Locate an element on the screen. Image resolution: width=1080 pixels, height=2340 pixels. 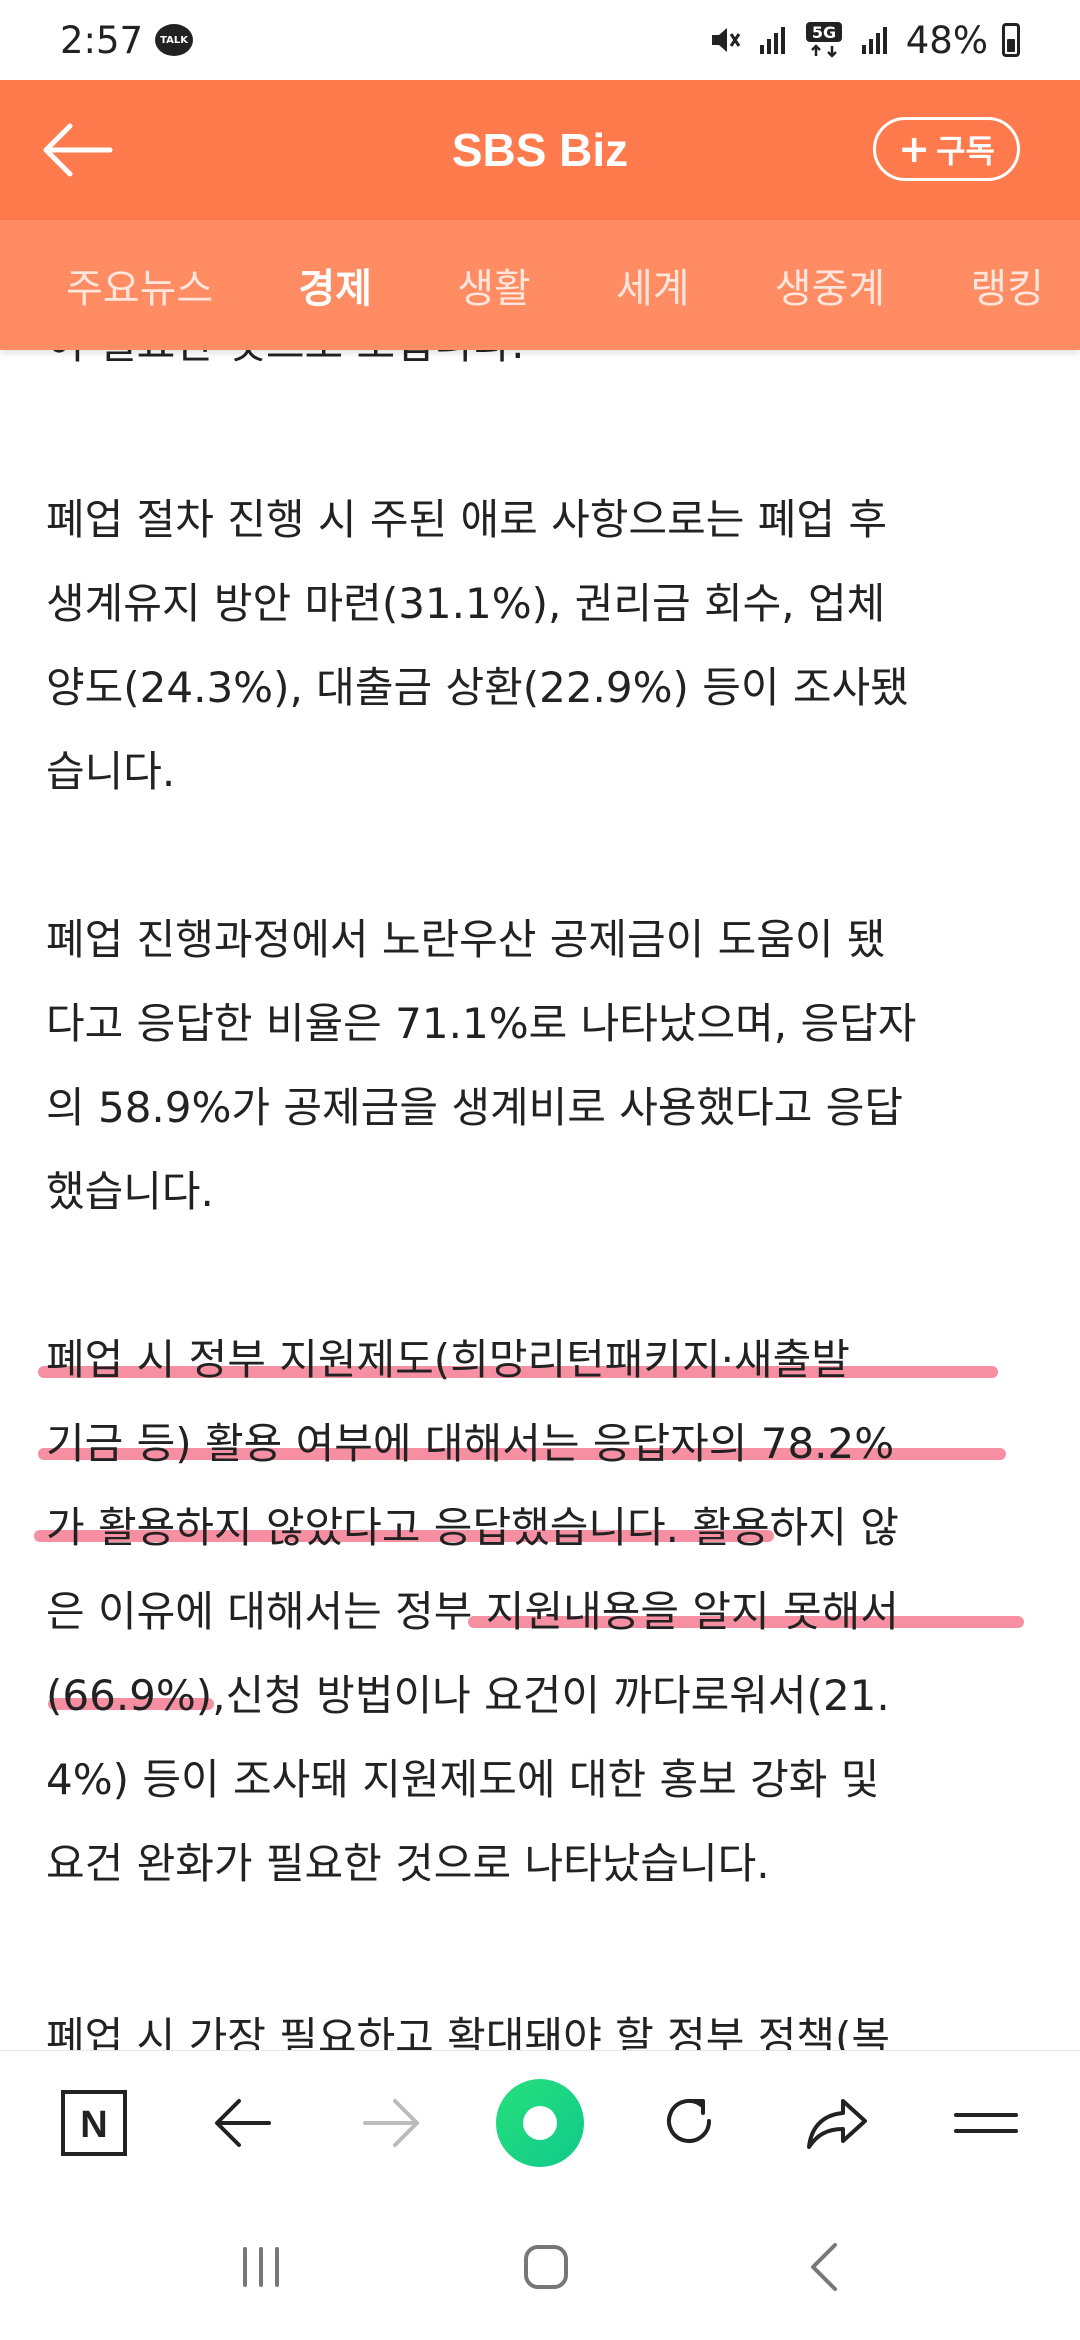
menu-button is located at coordinates (986, 2123).